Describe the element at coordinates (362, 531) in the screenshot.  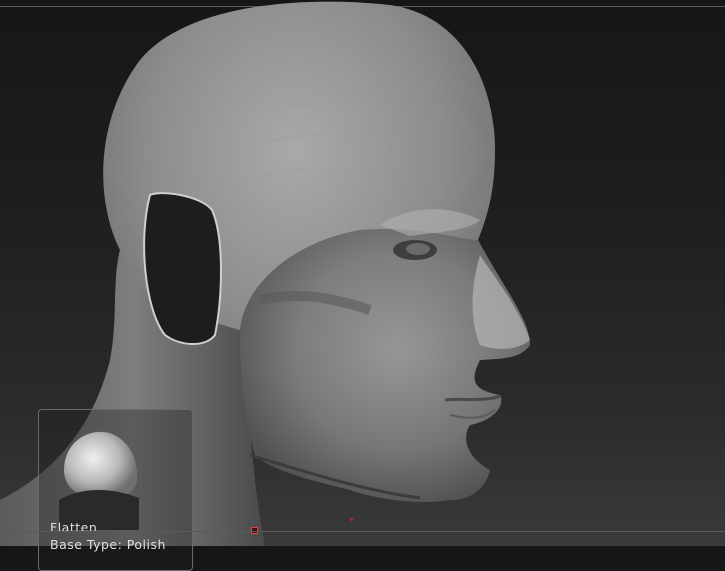
I see `canvas-bottom-border` at that location.